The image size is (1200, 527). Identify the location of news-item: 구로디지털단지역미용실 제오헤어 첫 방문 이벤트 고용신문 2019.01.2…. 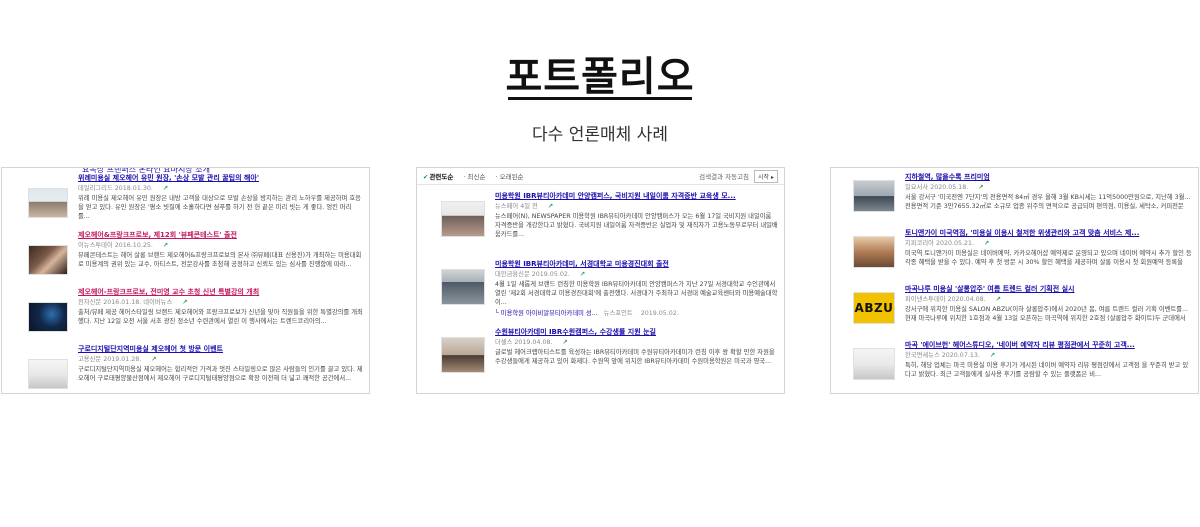
(185, 368).